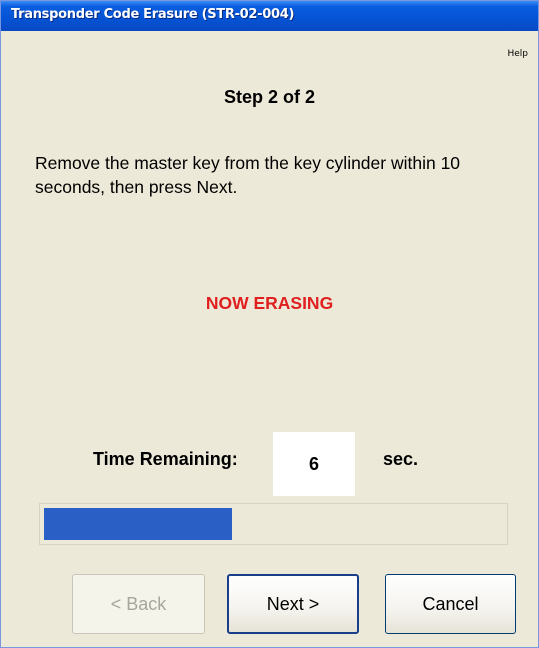 This screenshot has height=648, width=539. What do you see at coordinates (269, 45) in the screenshot?
I see `menu-bar: Help` at bounding box center [269, 45].